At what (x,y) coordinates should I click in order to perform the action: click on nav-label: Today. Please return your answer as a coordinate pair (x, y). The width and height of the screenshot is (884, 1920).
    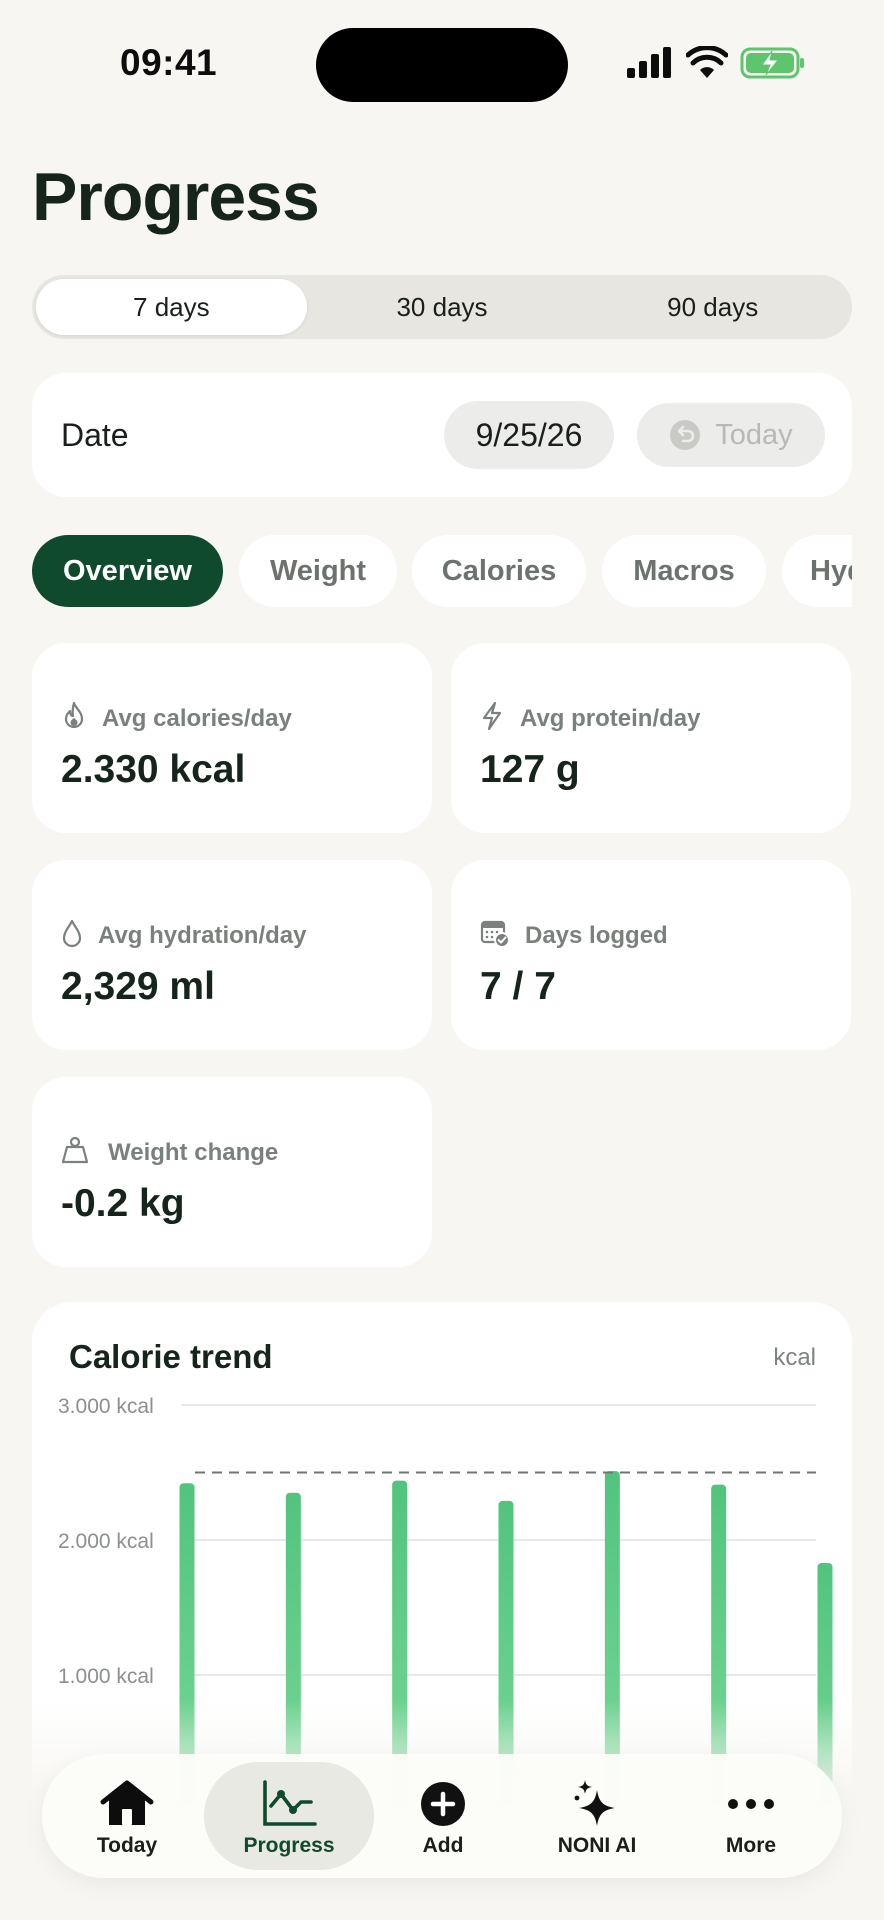
    Looking at the image, I should click on (127, 1845).